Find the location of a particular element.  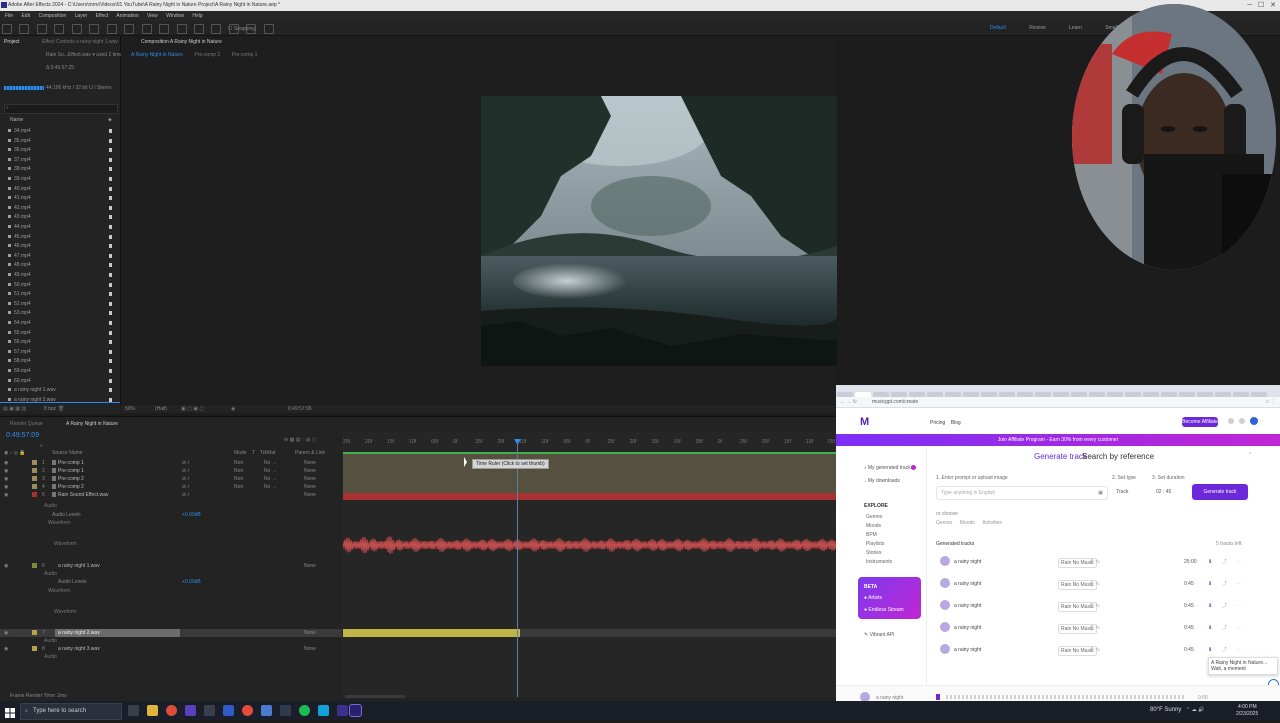

layer-row-8: ◉ 8 a rainy night 3.wav None is located at coordinates (171, 649).